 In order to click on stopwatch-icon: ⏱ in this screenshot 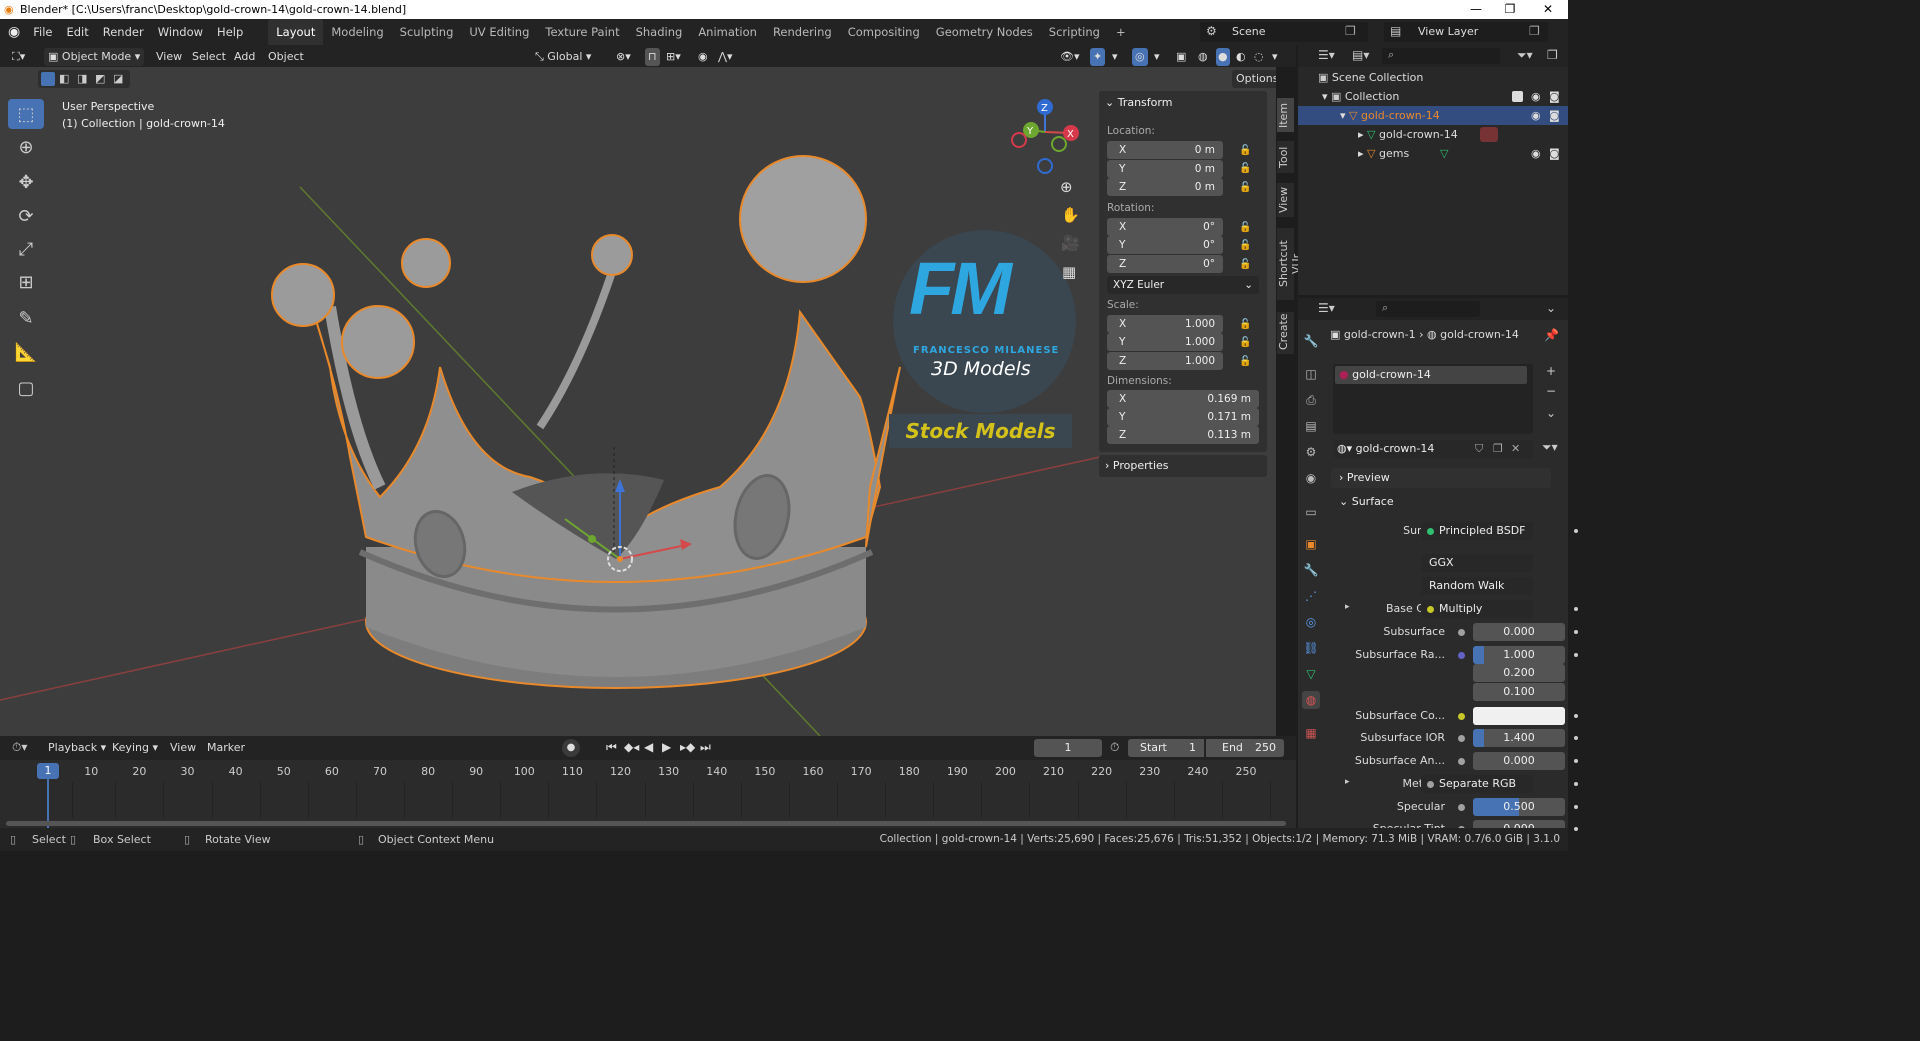, I will do `click(1114, 747)`.